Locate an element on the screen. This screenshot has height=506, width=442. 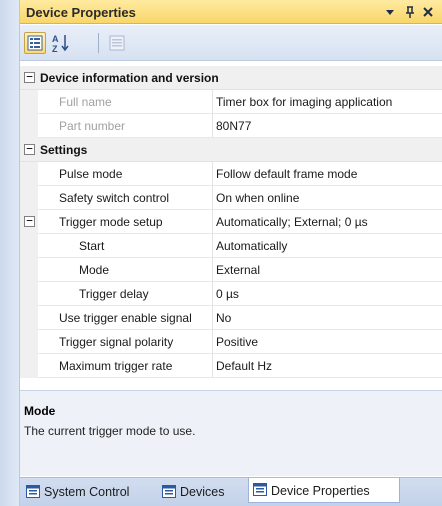
category-settings: − Settings is located at coordinates (231, 150).